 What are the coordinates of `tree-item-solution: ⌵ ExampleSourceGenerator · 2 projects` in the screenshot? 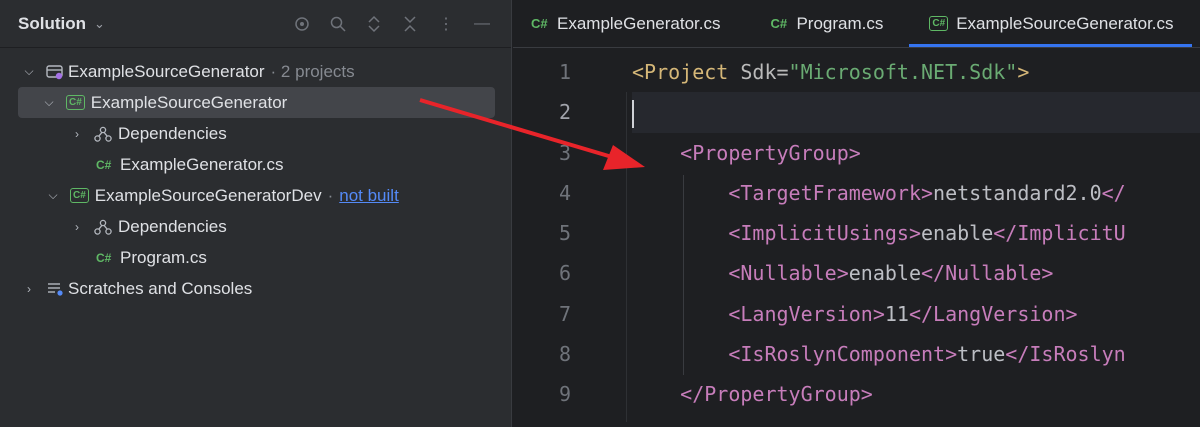 It's located at (255, 71).